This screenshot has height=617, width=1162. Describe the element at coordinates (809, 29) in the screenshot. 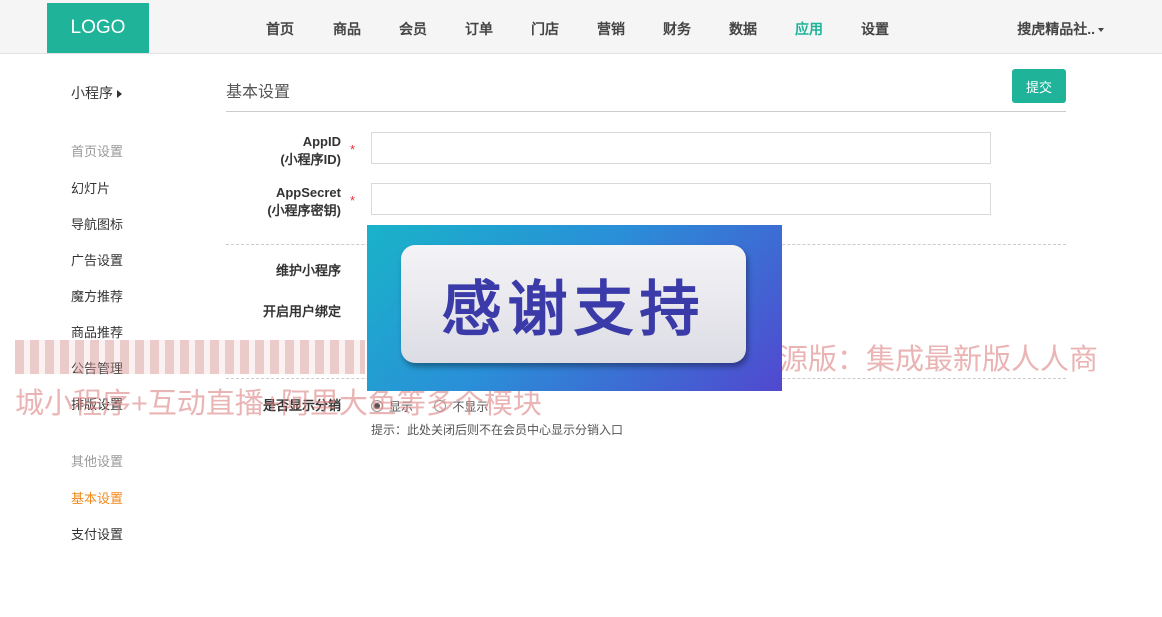

I see `nav-apps: 应用` at that location.